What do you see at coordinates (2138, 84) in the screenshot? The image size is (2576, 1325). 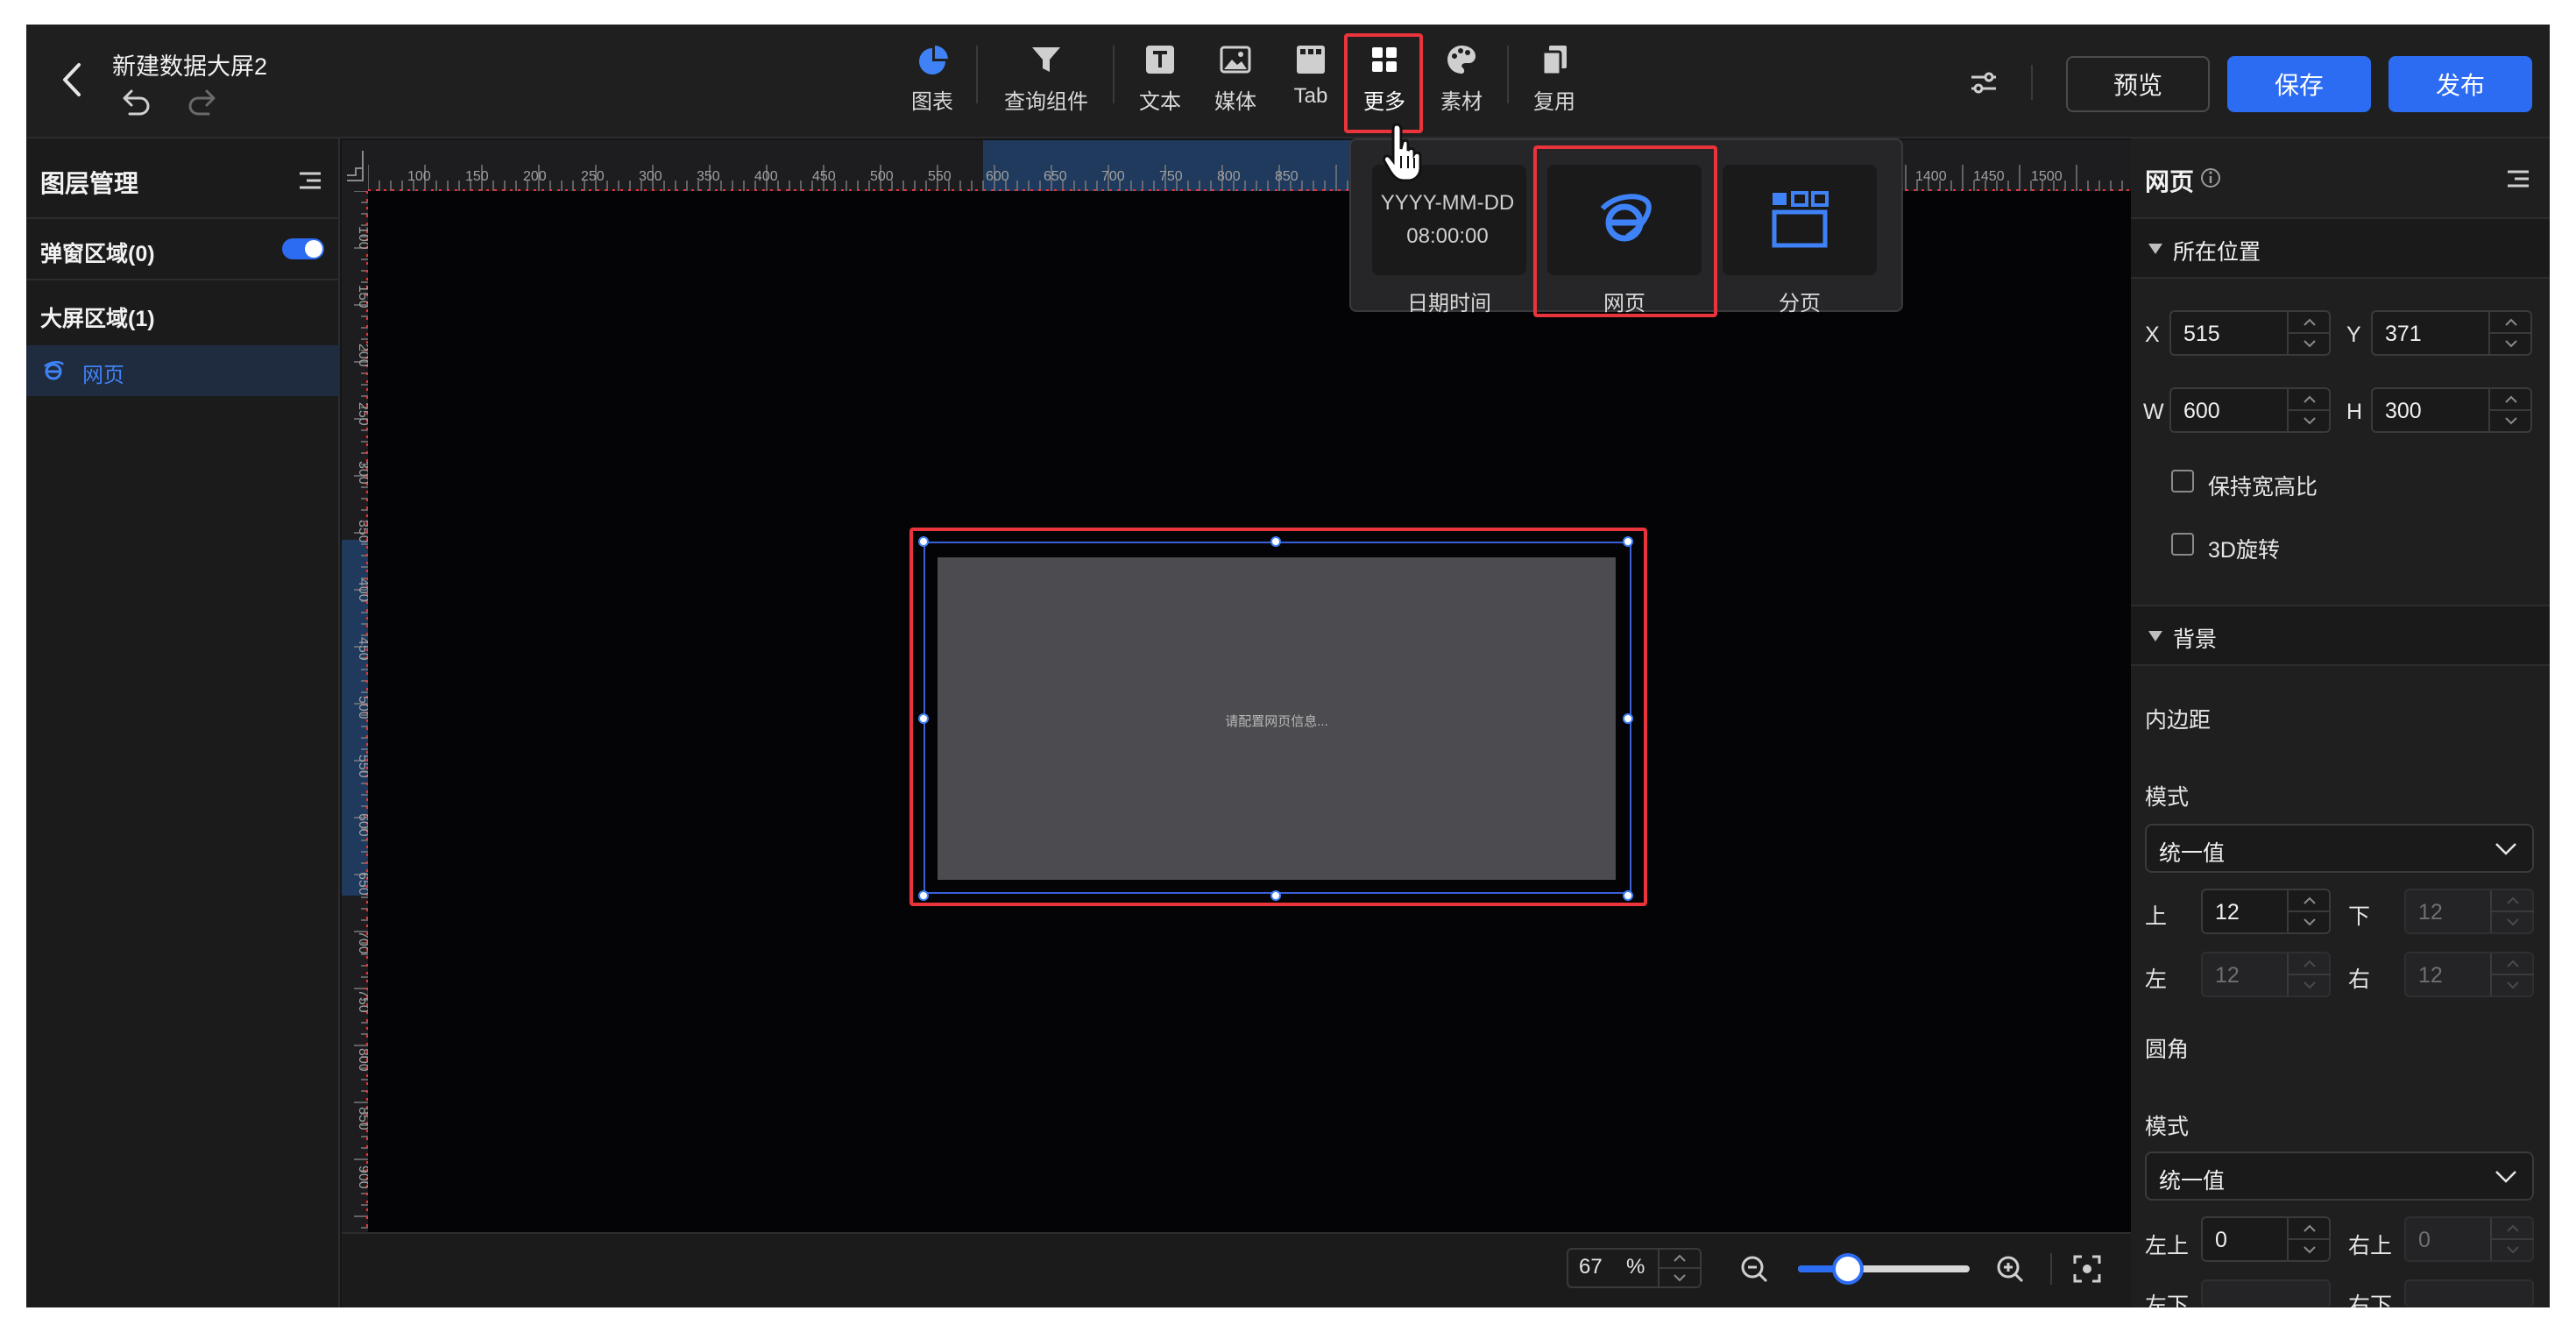 I see `preview-button: 预览` at bounding box center [2138, 84].